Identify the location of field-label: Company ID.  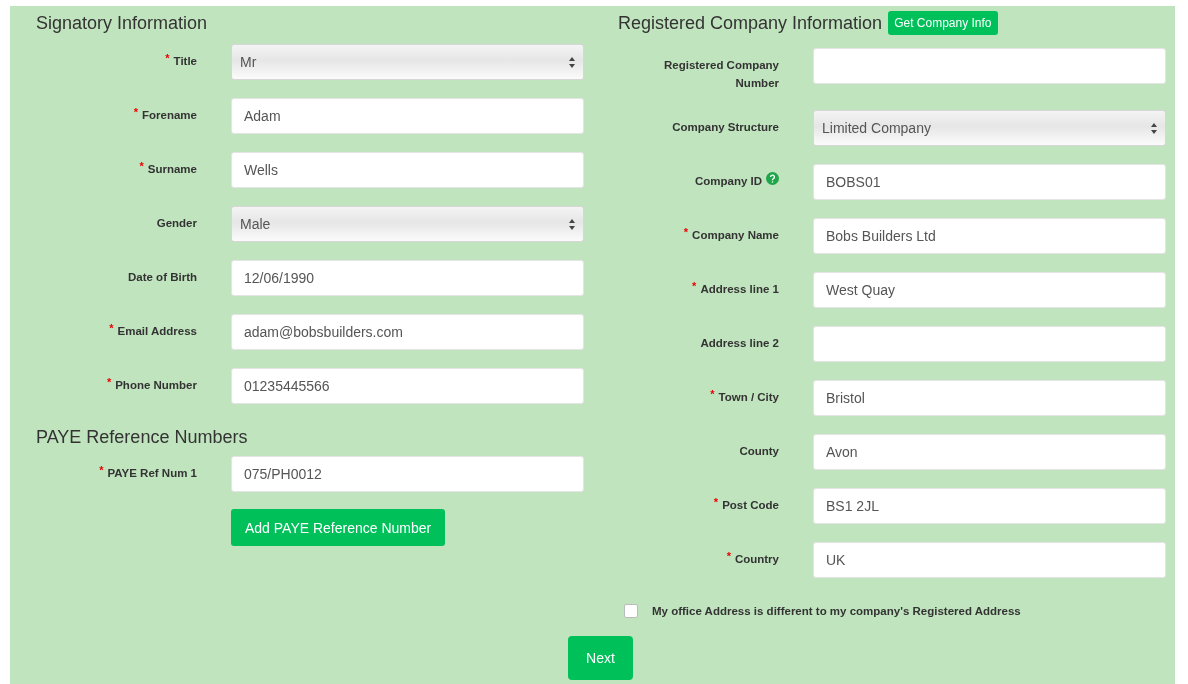
(728, 181).